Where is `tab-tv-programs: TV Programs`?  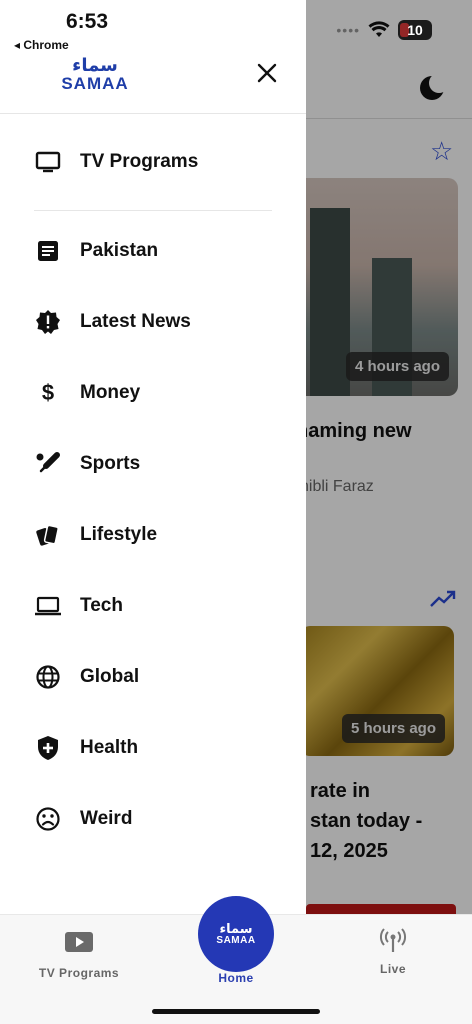
tab-tv-programs: TV Programs is located at coordinates (79, 954).